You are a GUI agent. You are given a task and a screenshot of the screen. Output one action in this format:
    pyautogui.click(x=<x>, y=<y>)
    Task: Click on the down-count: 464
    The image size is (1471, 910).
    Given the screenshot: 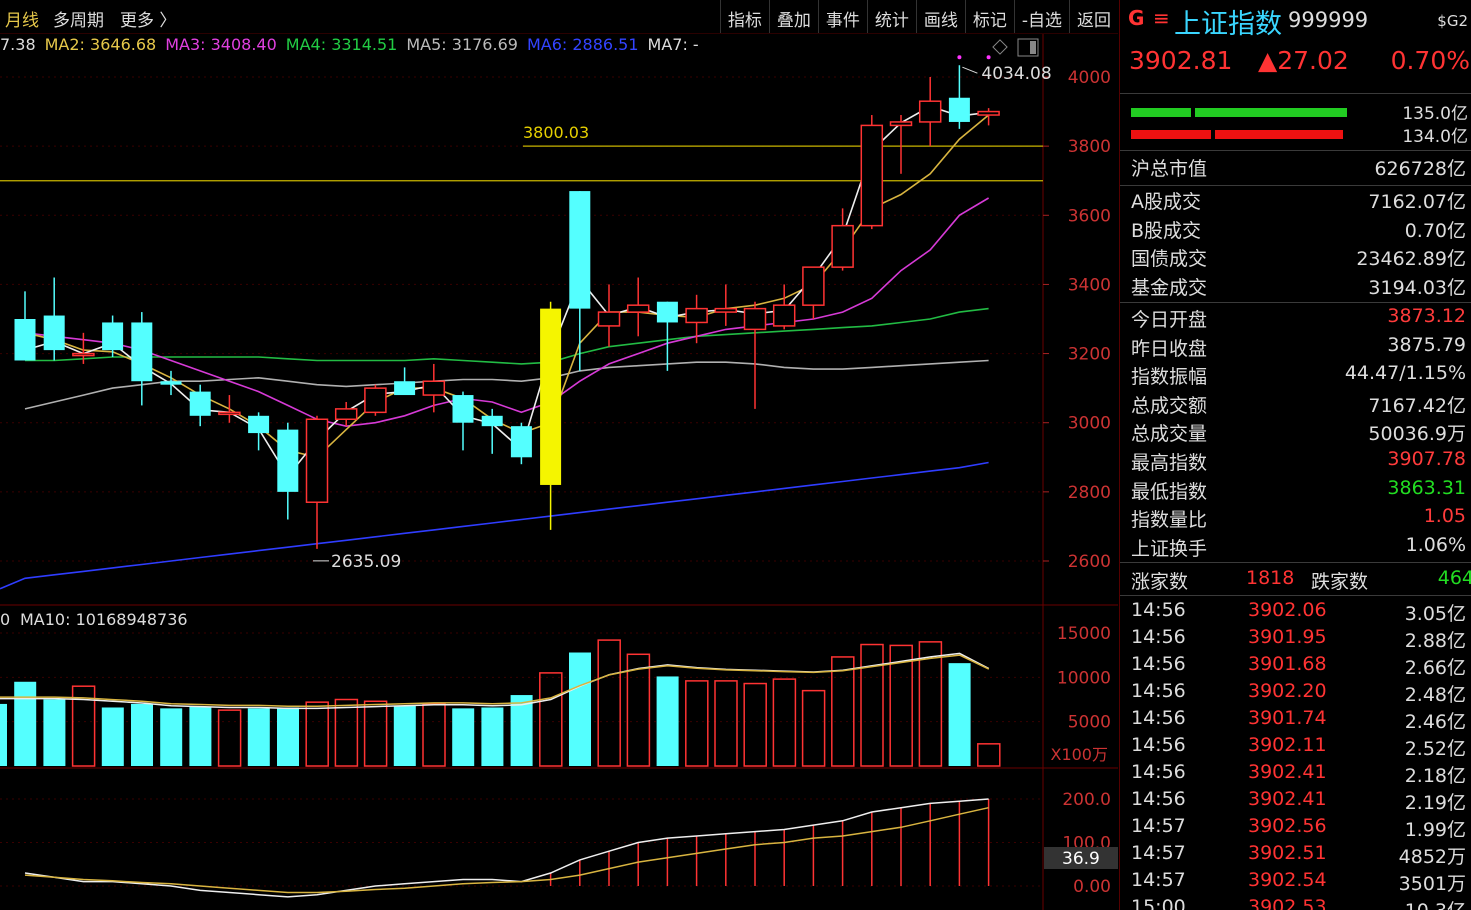 What is the action you would take?
    pyautogui.click(x=1454, y=578)
    